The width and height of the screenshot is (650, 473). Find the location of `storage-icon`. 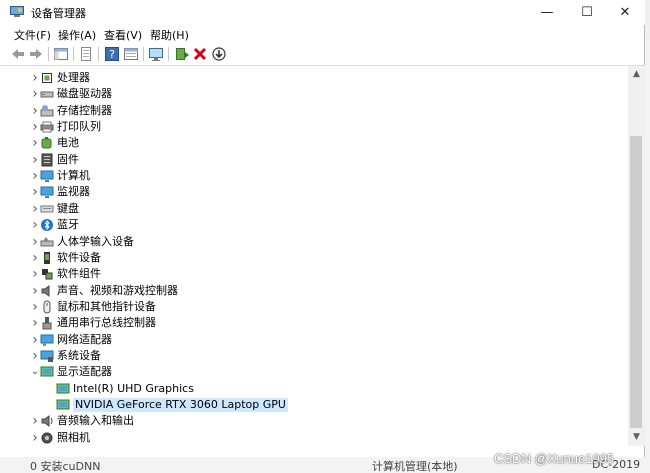

storage-icon is located at coordinates (47, 110).